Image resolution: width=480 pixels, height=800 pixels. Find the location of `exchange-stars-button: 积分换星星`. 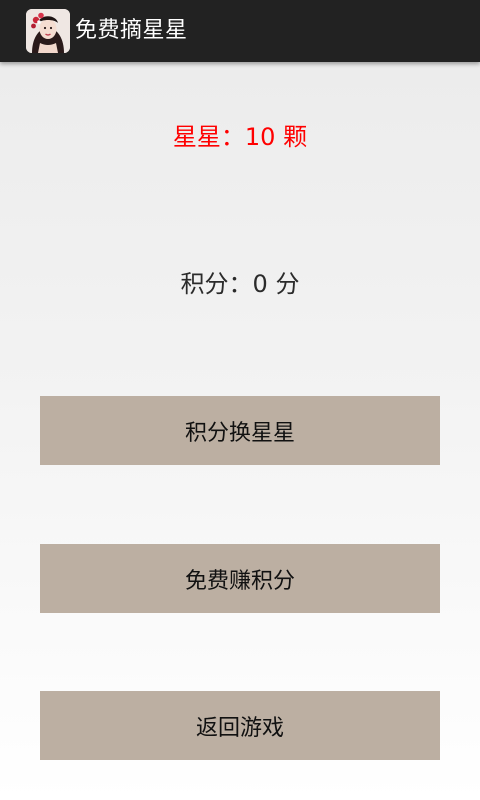

exchange-stars-button: 积分换星星 is located at coordinates (240, 430).